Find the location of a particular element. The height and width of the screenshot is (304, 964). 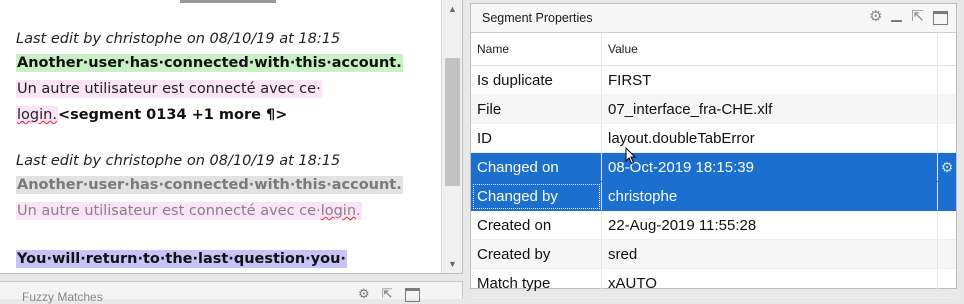

table-row-selected: Changed on 08-Oct-2019 18:15:39 ⚙ is located at coordinates (713, 167).